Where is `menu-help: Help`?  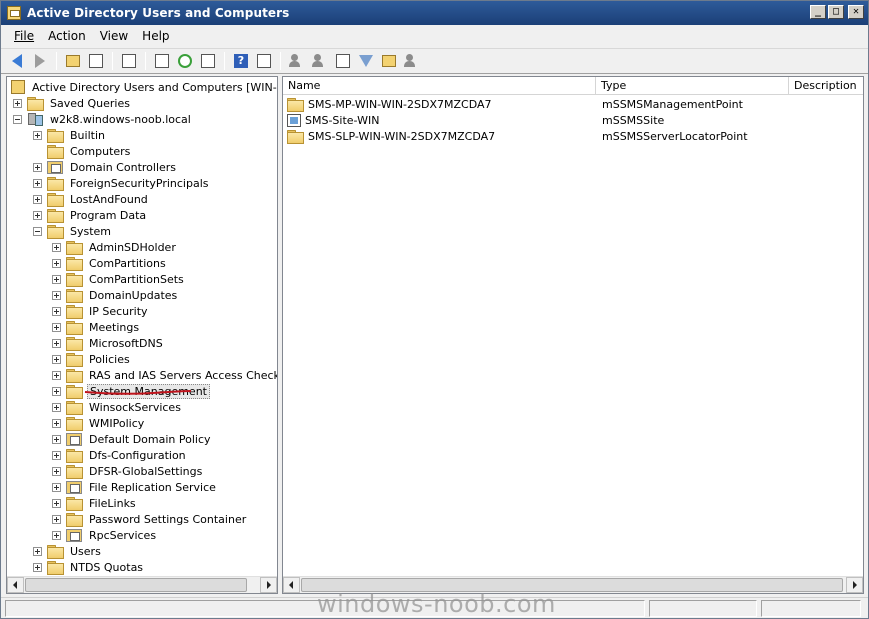 menu-help: Help is located at coordinates (155, 36).